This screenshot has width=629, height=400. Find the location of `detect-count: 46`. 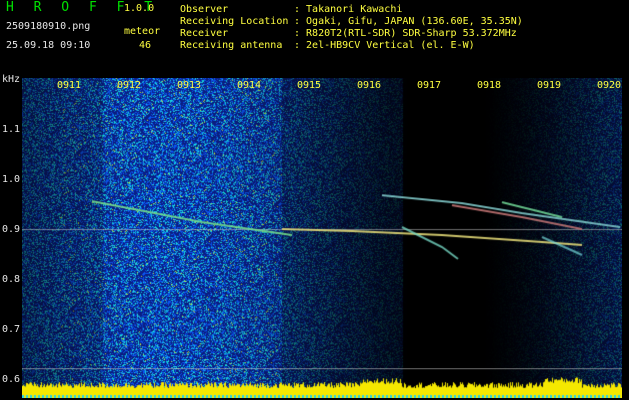

detect-count: 46 is located at coordinates (145, 45).